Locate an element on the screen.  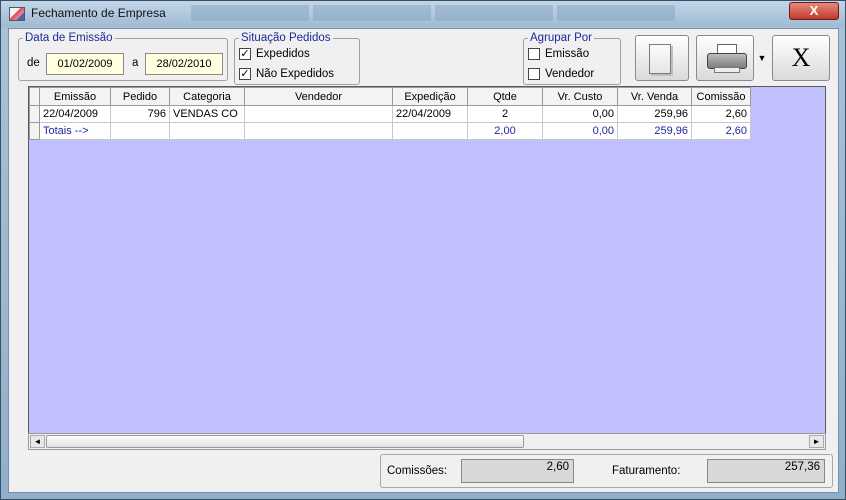
from-label: de is located at coordinates (33, 63).